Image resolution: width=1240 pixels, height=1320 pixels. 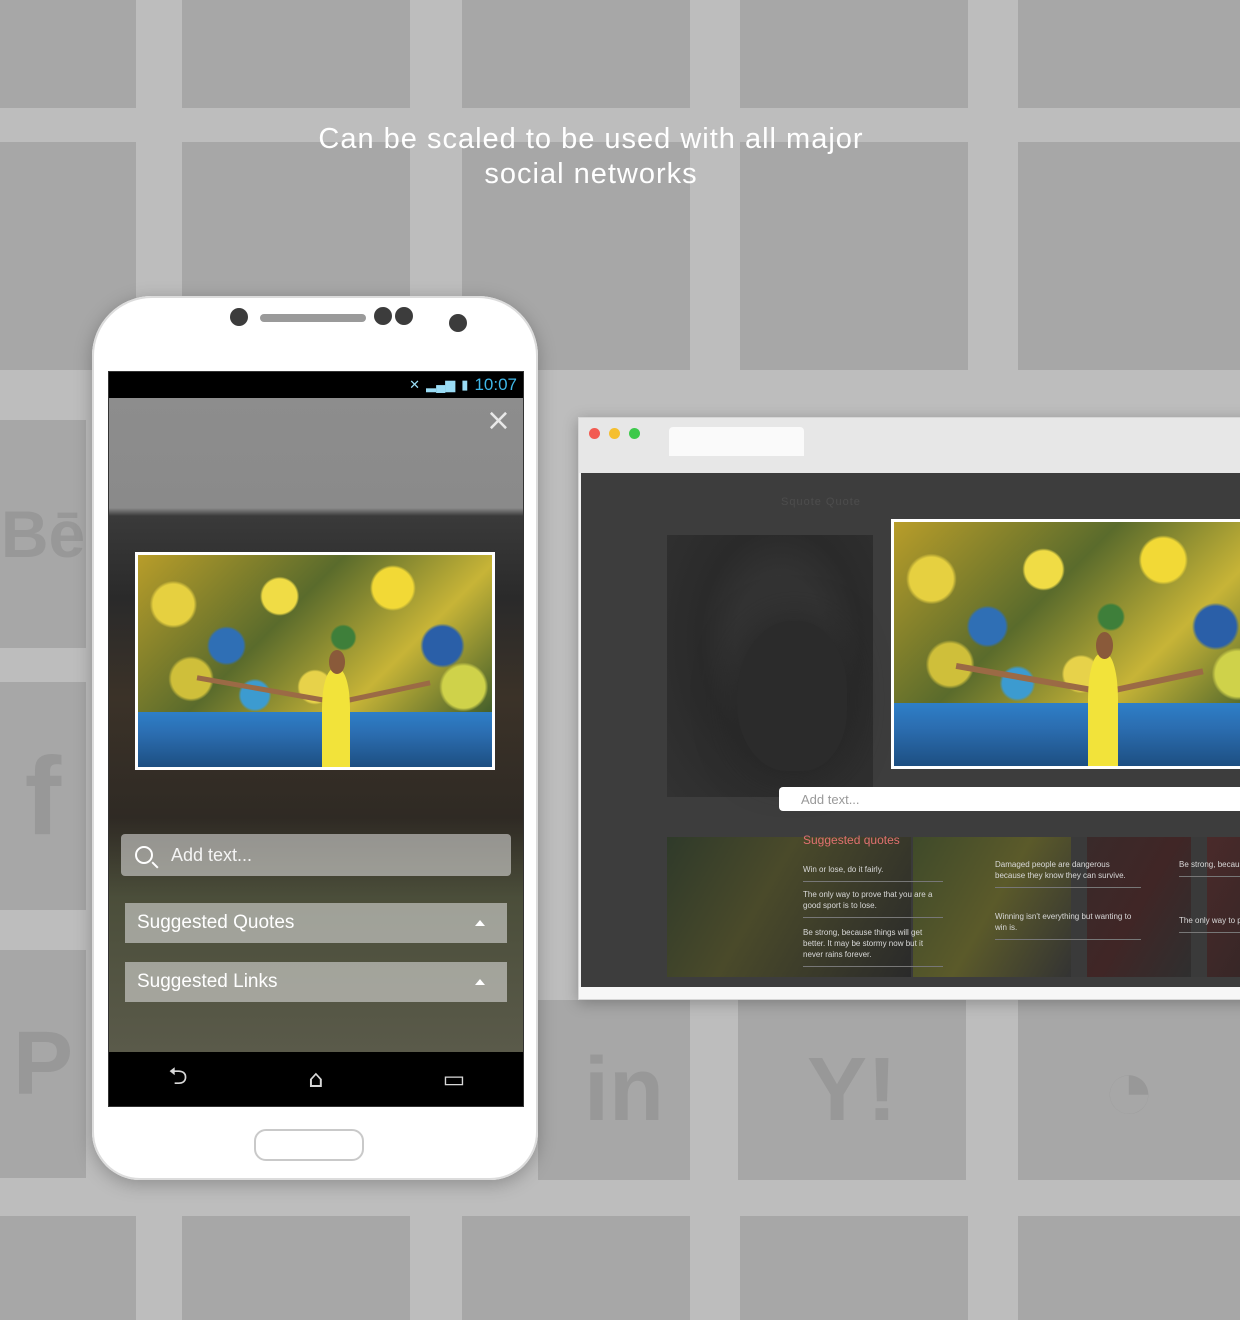 I want to click on signal-icon: ▂▄▆, so click(x=441, y=384).